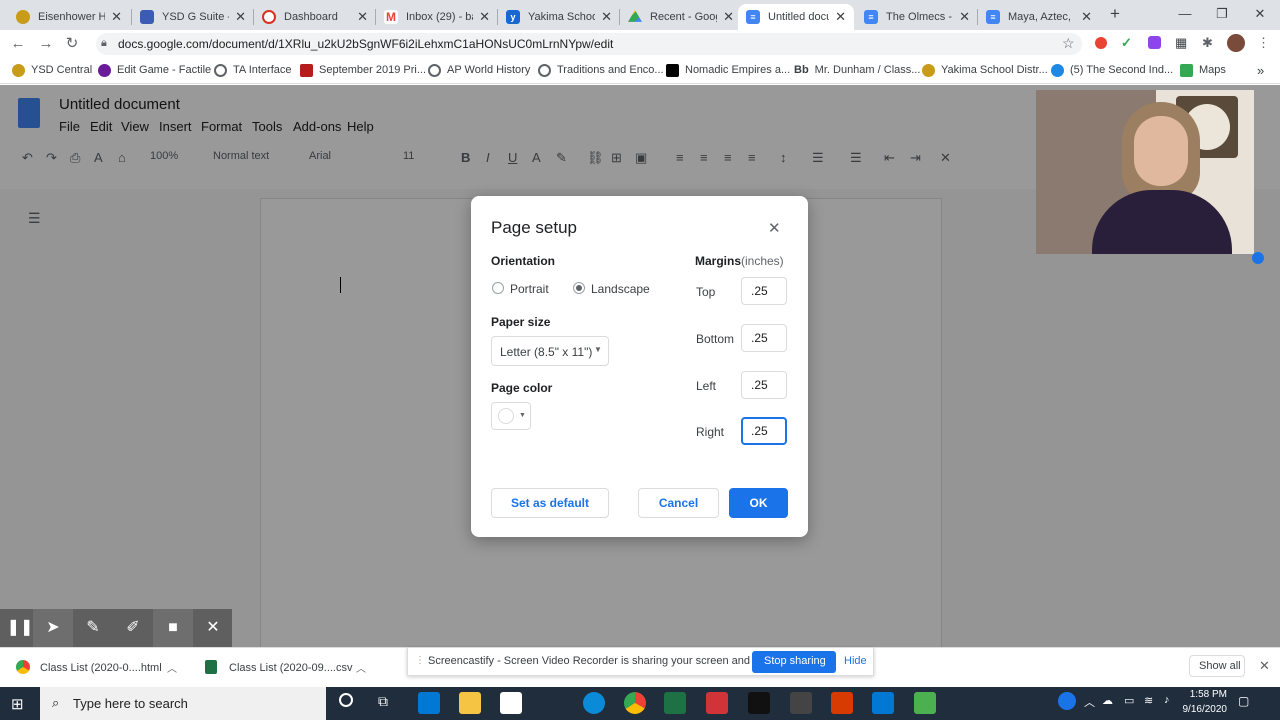  I want to click on close-icon: ✕, so click(774, 228).